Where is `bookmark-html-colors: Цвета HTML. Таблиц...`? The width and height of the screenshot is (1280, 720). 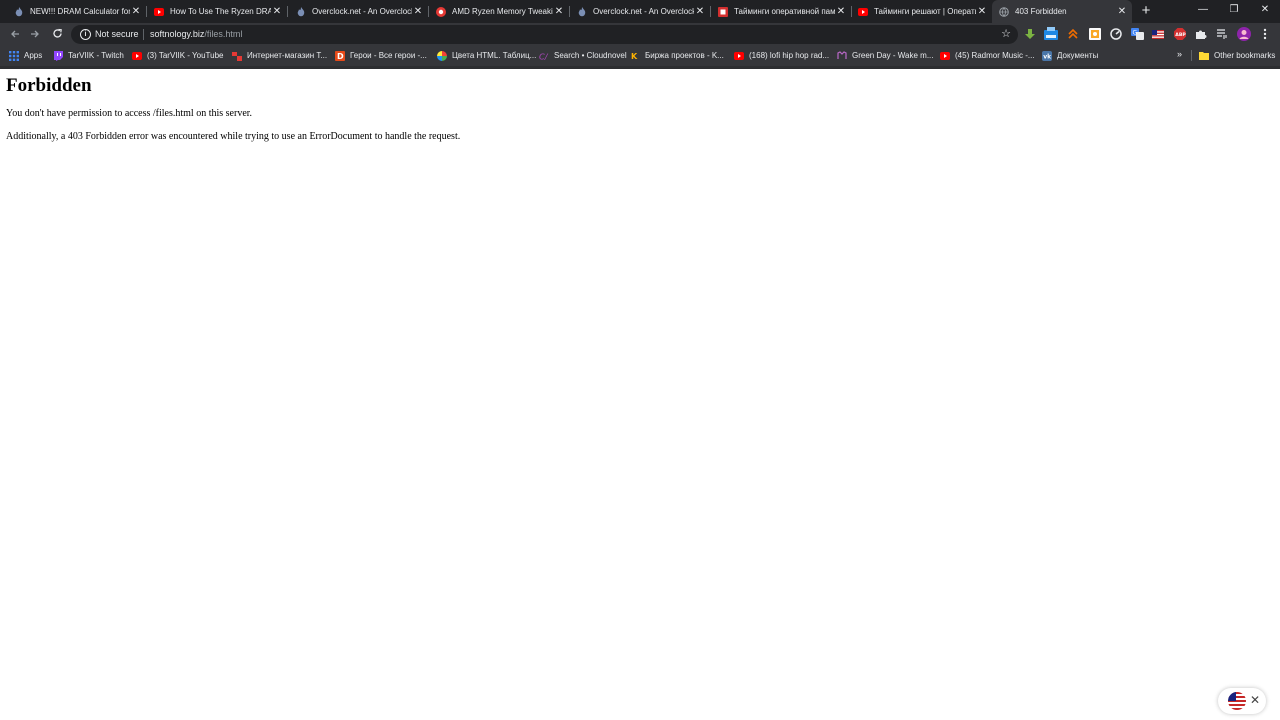
bookmark-html-colors: Цвета HTML. Таблиц... is located at coordinates (486, 55).